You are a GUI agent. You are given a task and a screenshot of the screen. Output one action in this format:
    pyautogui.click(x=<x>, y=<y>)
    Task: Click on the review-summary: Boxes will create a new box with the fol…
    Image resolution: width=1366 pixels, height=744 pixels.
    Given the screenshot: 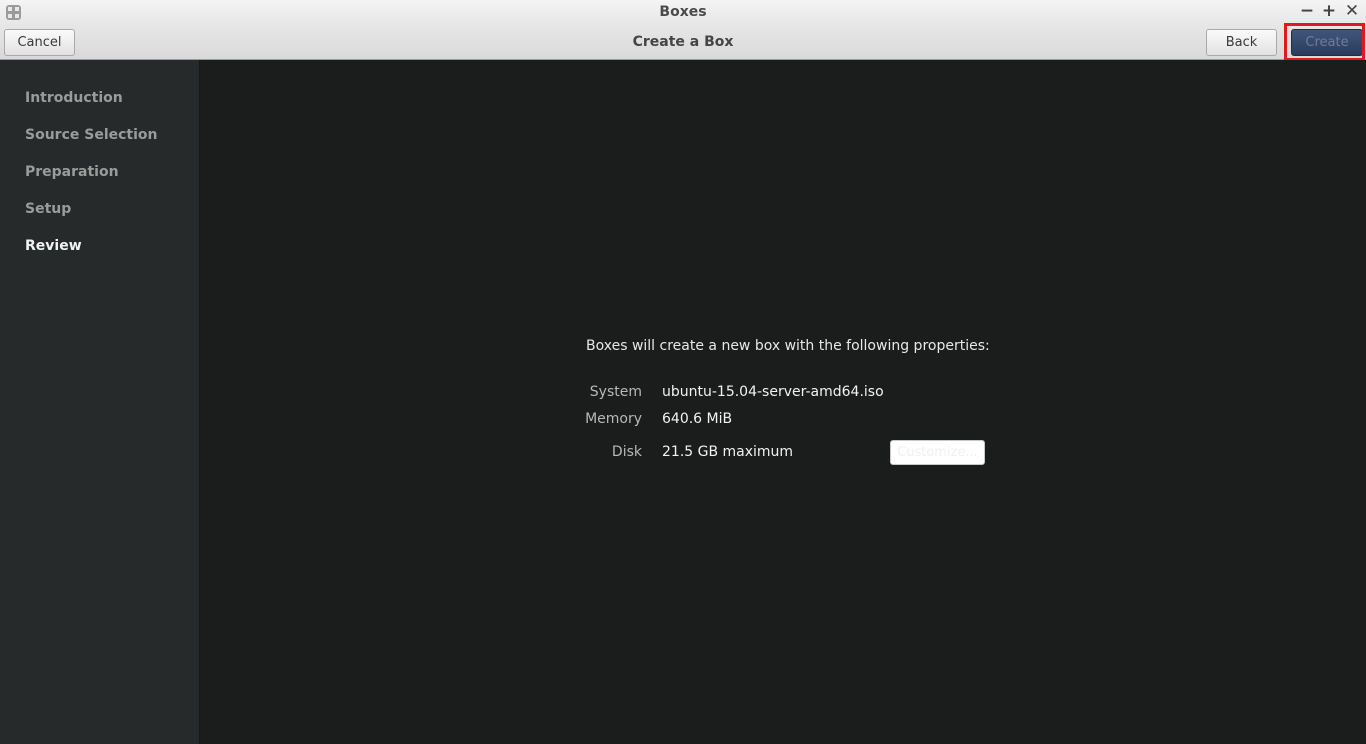 What is the action you would take?
    pyautogui.click(x=788, y=346)
    